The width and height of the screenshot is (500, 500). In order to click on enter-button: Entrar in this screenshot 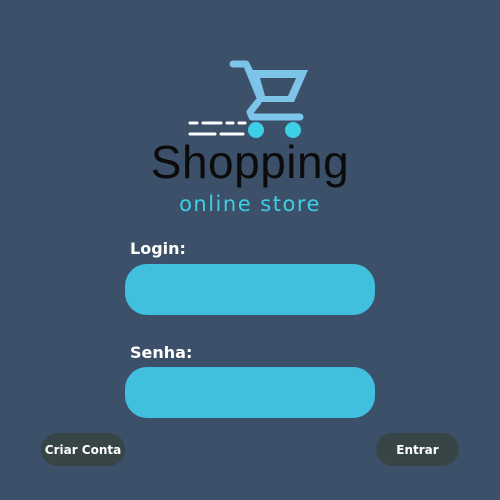, I will do `click(417, 449)`.